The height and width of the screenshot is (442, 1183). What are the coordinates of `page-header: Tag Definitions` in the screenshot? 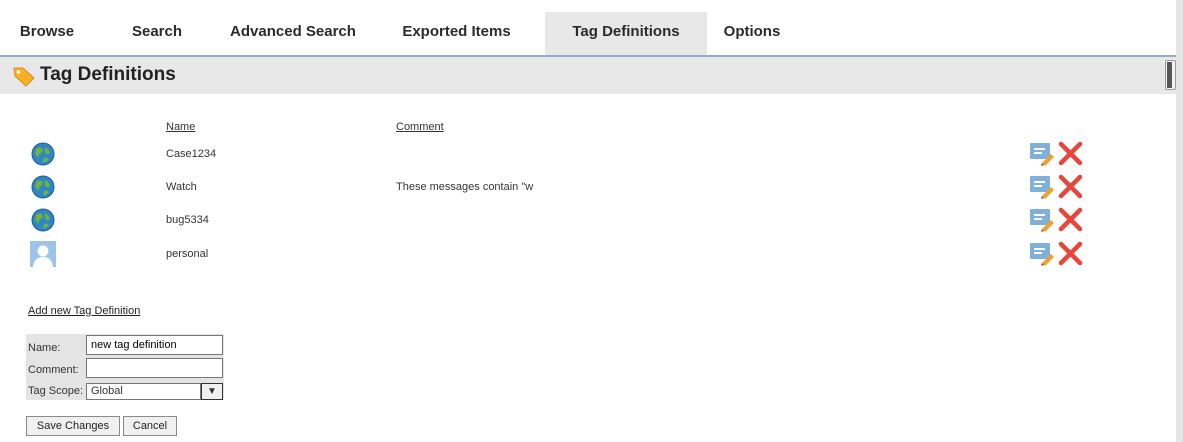 It's located at (588, 75).